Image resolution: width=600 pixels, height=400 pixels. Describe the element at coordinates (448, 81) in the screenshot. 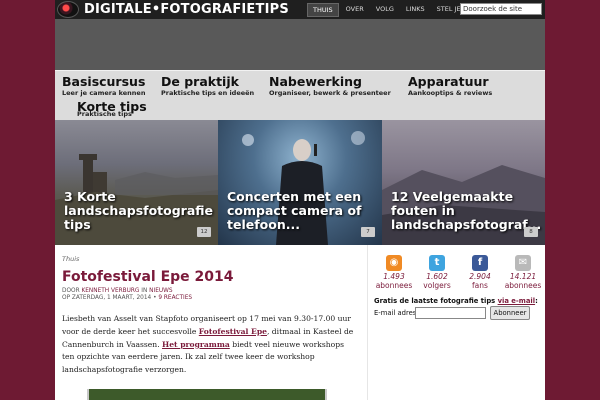

I see `main-nav-title: Apparatuur` at that location.